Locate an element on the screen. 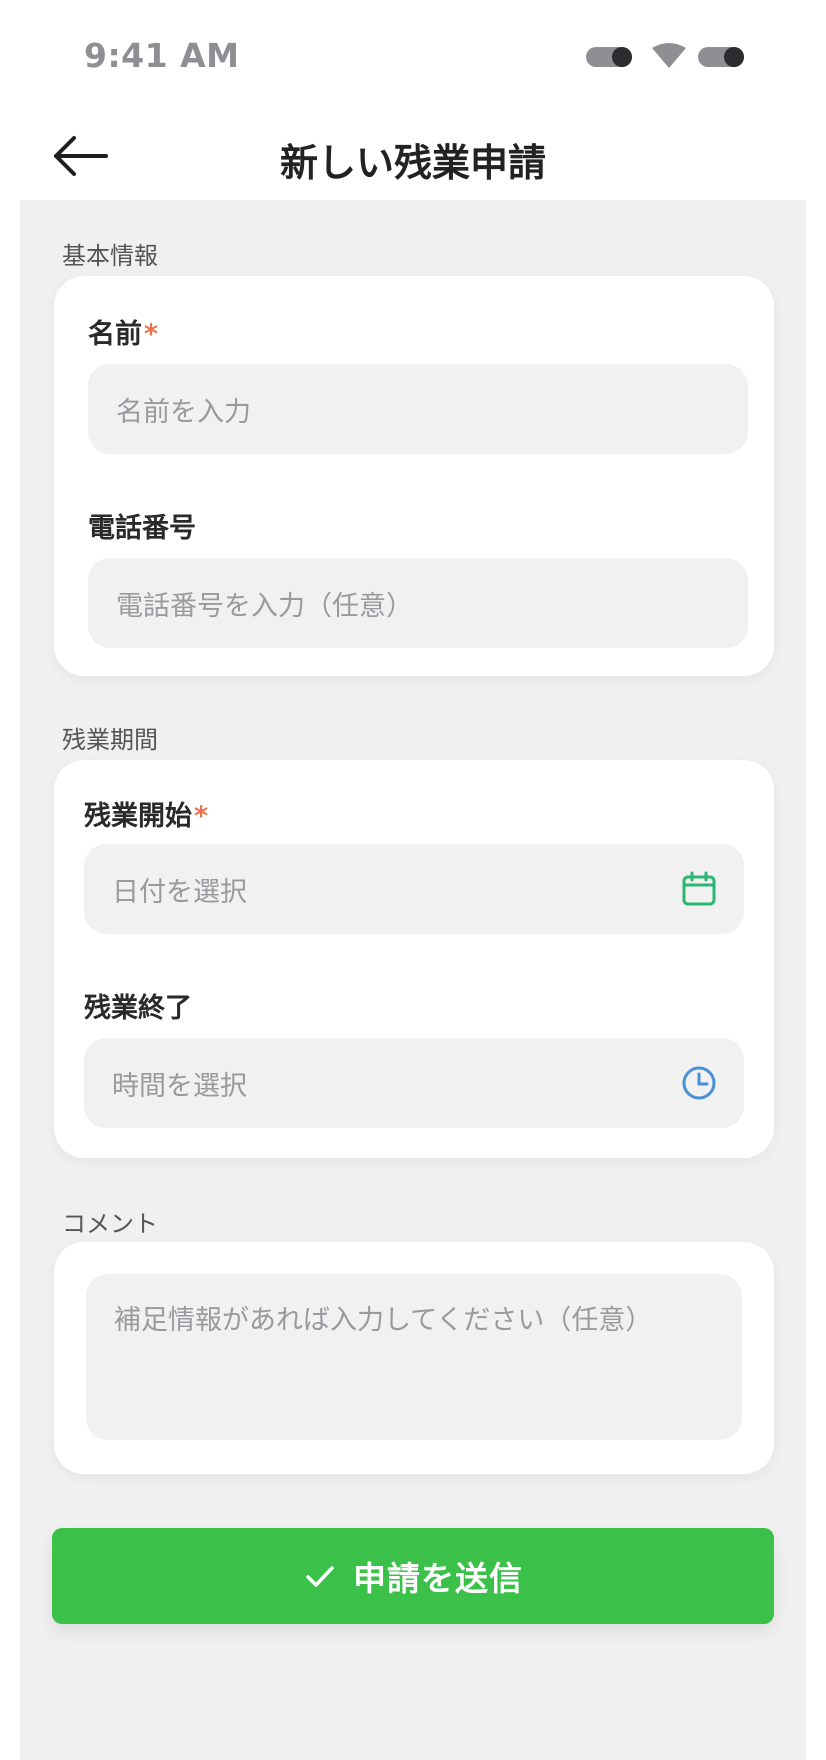 The image size is (826, 1760). status-icons is located at coordinates (664, 57).